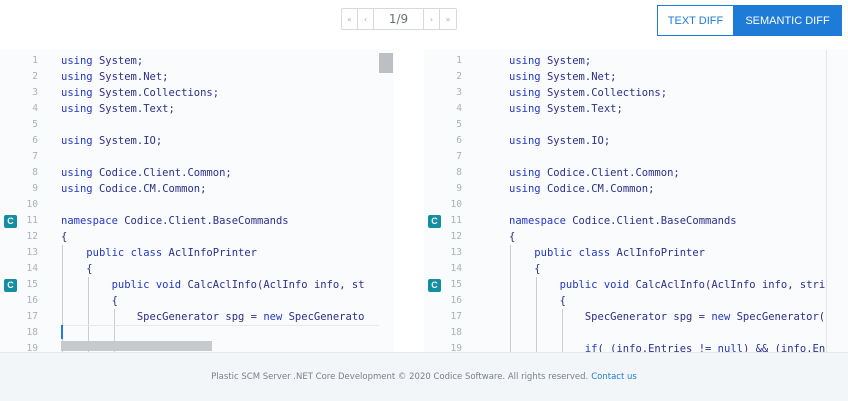  I want to click on code-line: 6 using System.IO;, so click(197, 141).